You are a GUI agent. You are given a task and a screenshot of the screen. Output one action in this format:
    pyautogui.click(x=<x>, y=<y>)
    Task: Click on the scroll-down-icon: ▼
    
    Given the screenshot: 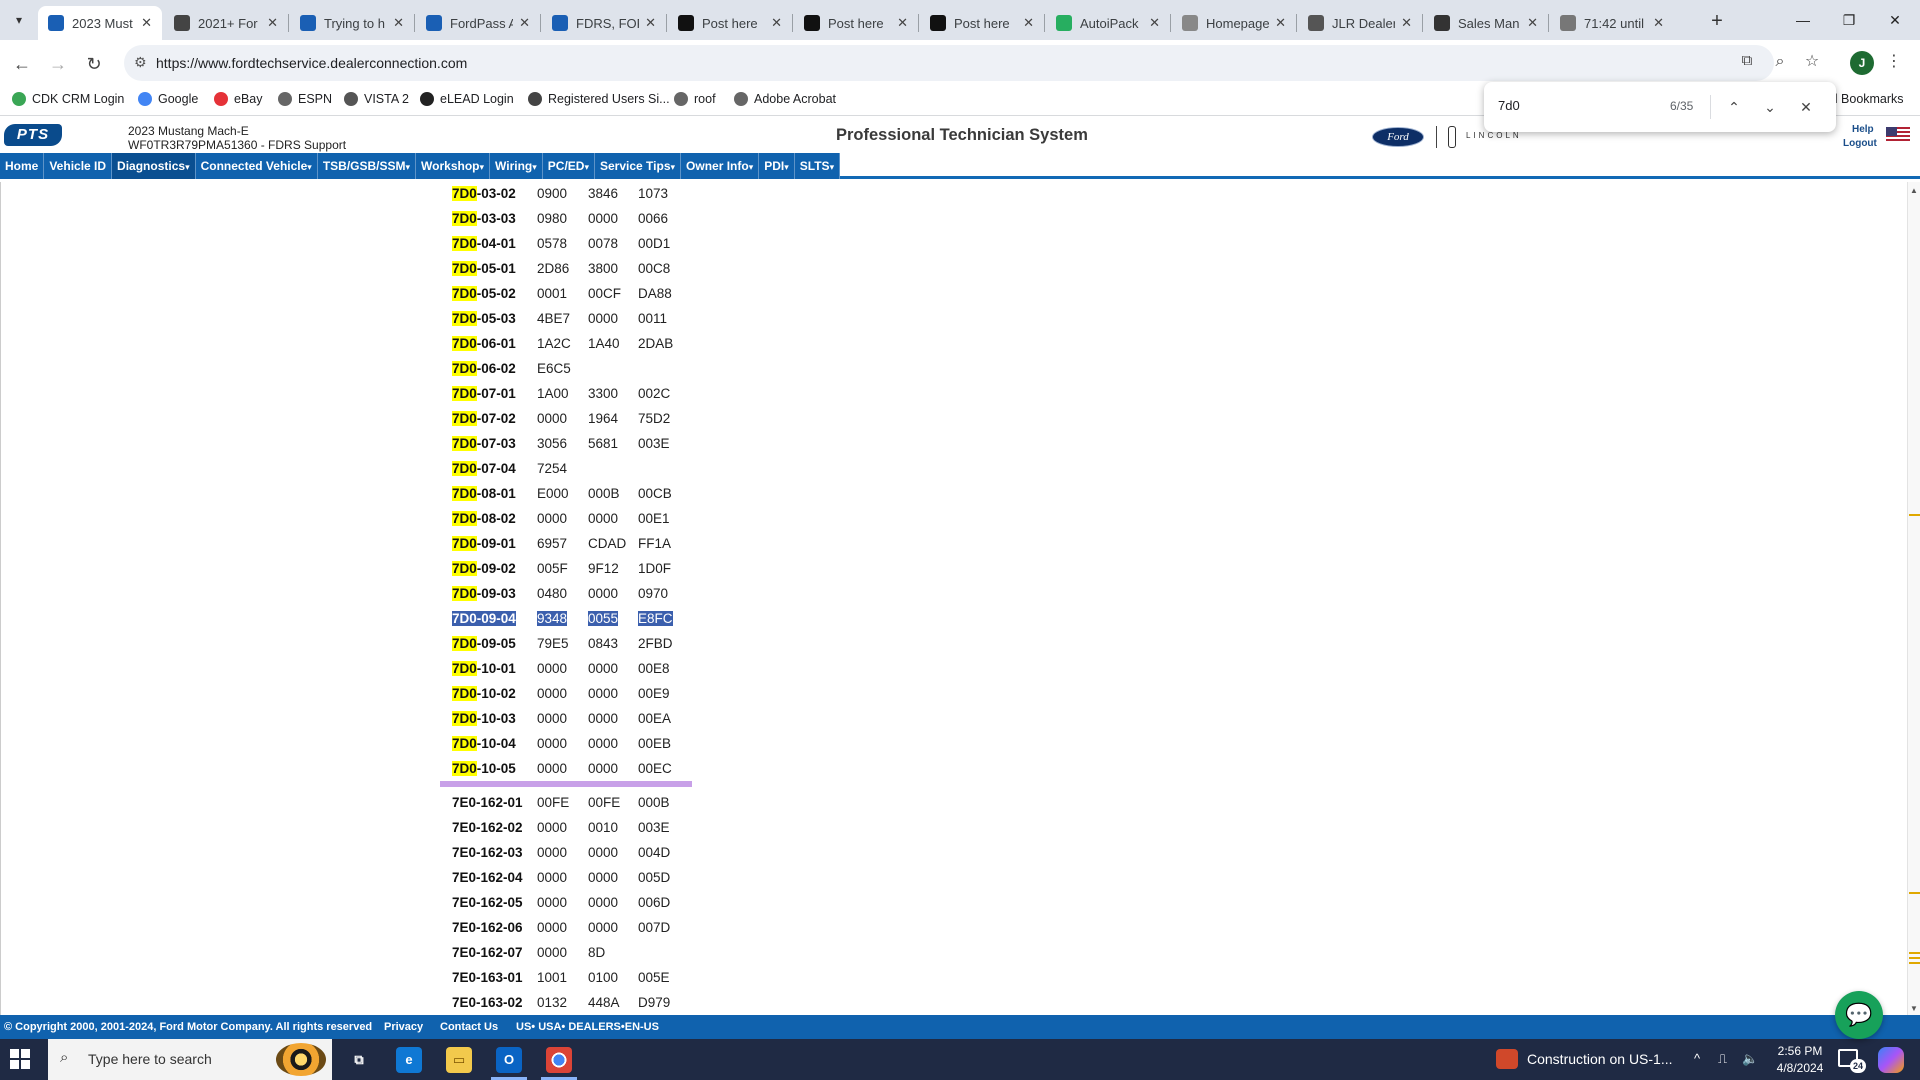 What is the action you would take?
    pyautogui.click(x=1914, y=1008)
    